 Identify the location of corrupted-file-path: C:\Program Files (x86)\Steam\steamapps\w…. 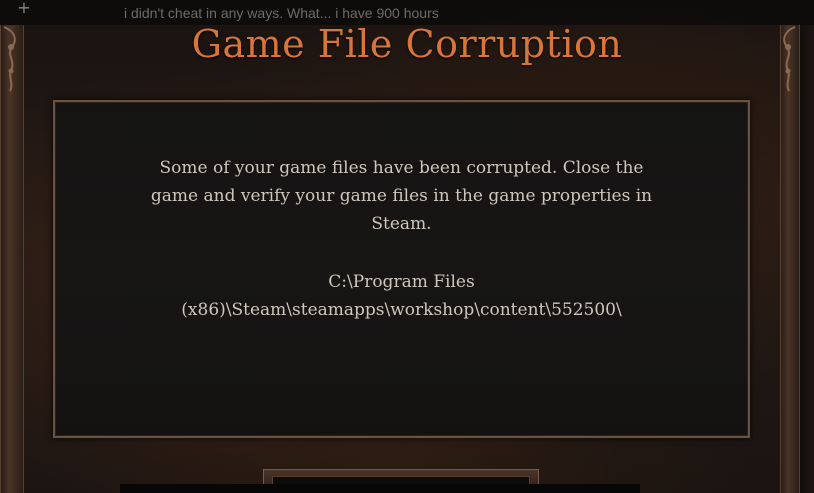
(401, 296).